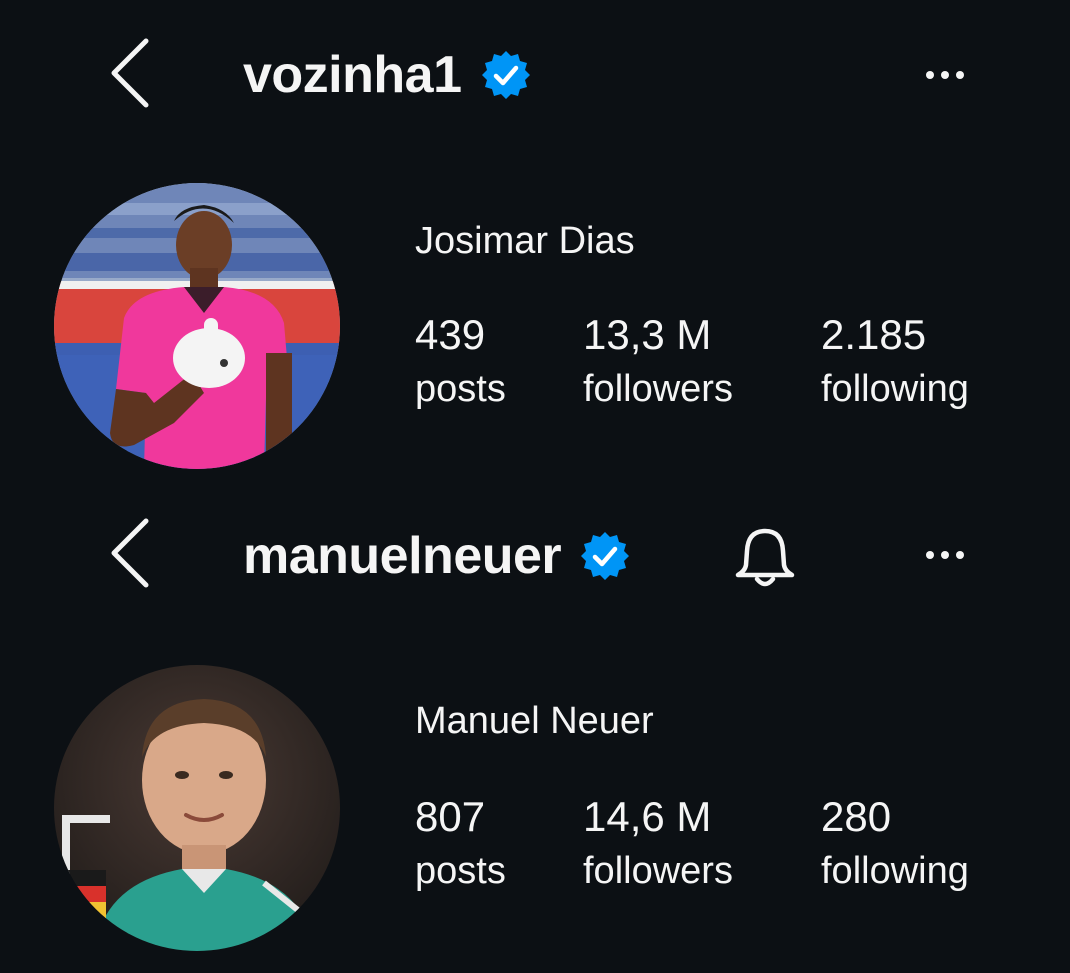  I want to click on profile-stats: 807 posts 14,6 M followers 280 following, so click(718, 842).